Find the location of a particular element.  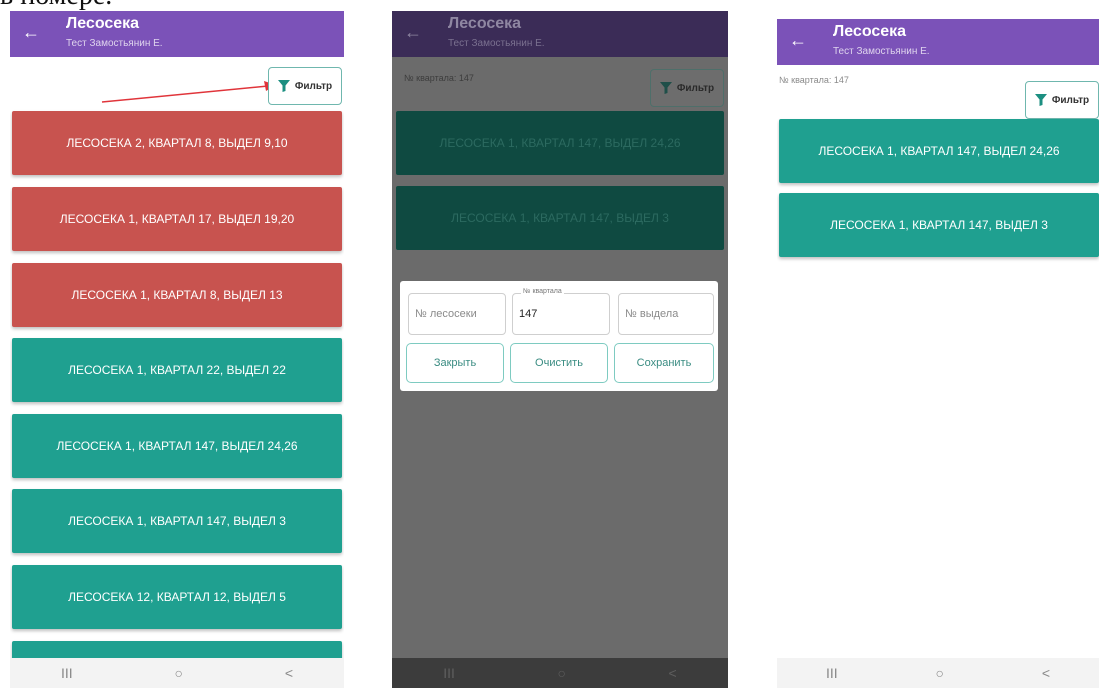

list-item: ЛЕСОСЕКА 12, КВАРТАЛ 12, ВЫДЕЛ 5 is located at coordinates (177, 597).